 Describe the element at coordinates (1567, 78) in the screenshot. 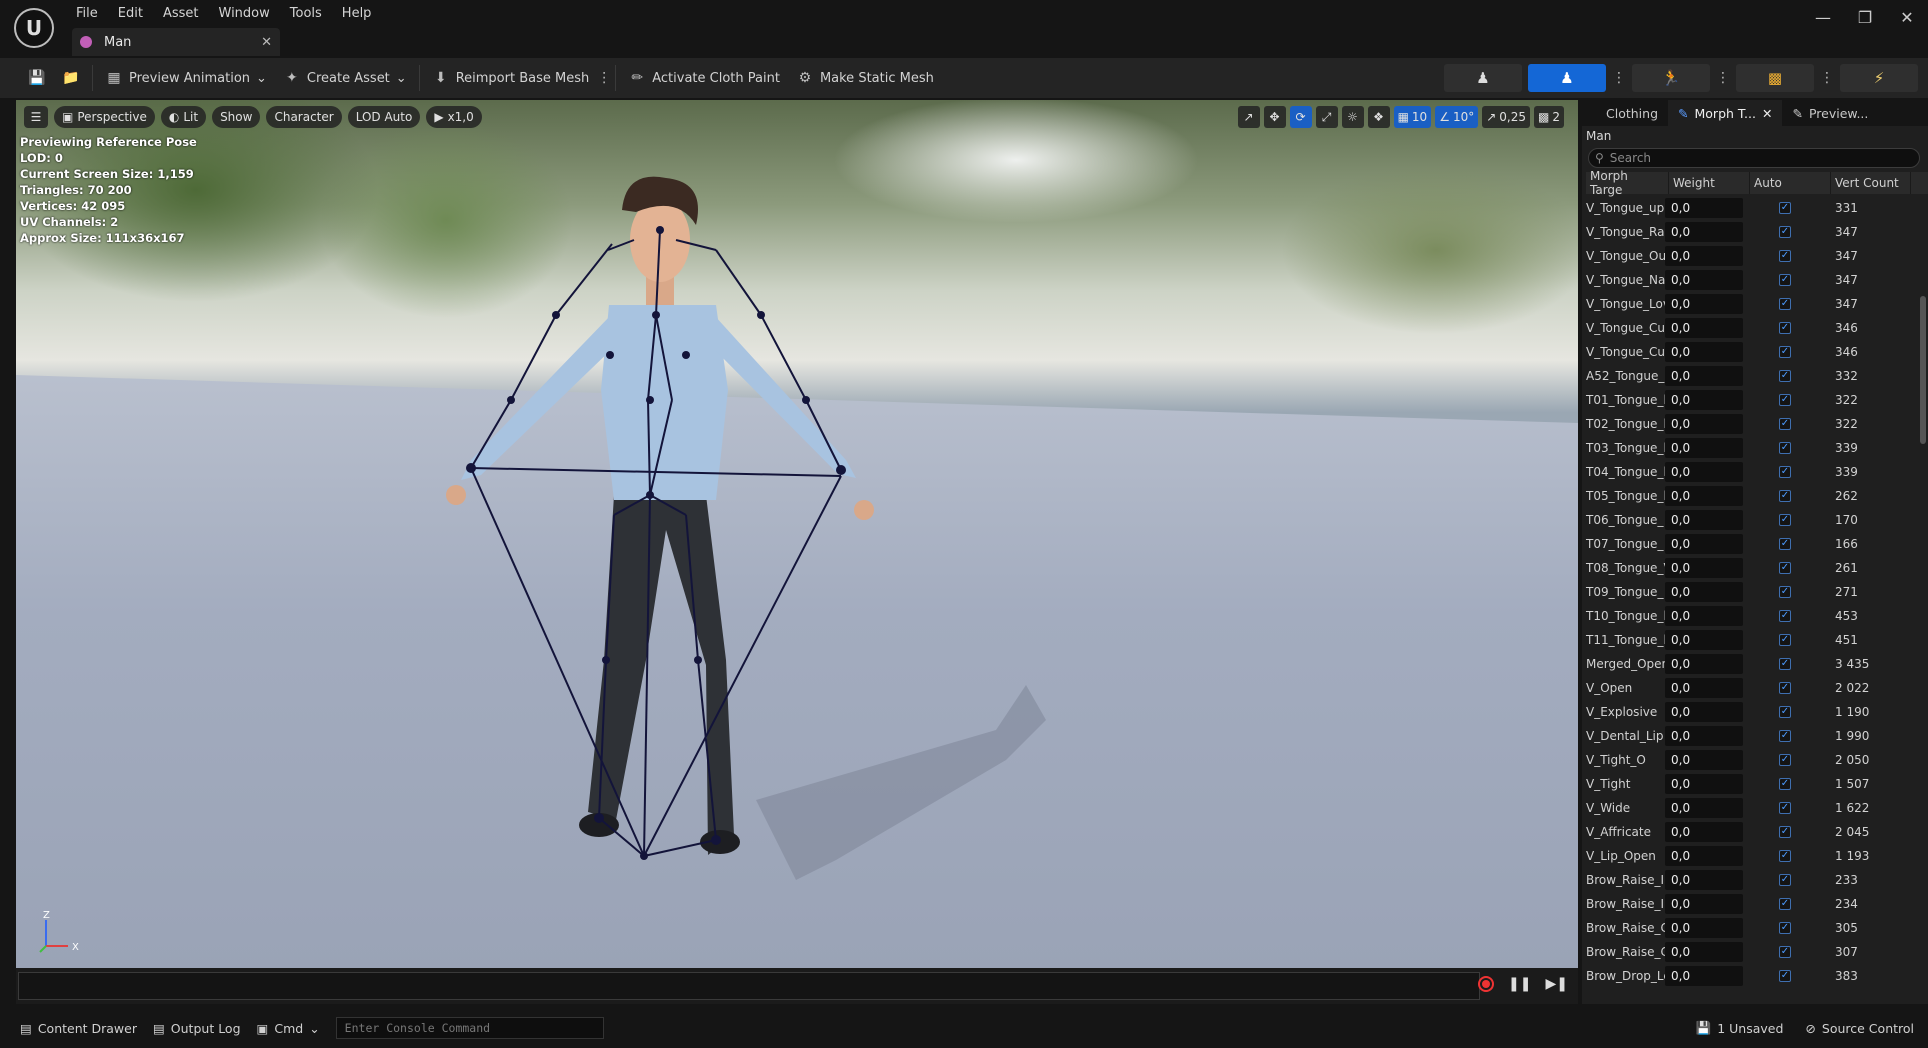

I see `mesh-mode-icon: ♟` at that location.